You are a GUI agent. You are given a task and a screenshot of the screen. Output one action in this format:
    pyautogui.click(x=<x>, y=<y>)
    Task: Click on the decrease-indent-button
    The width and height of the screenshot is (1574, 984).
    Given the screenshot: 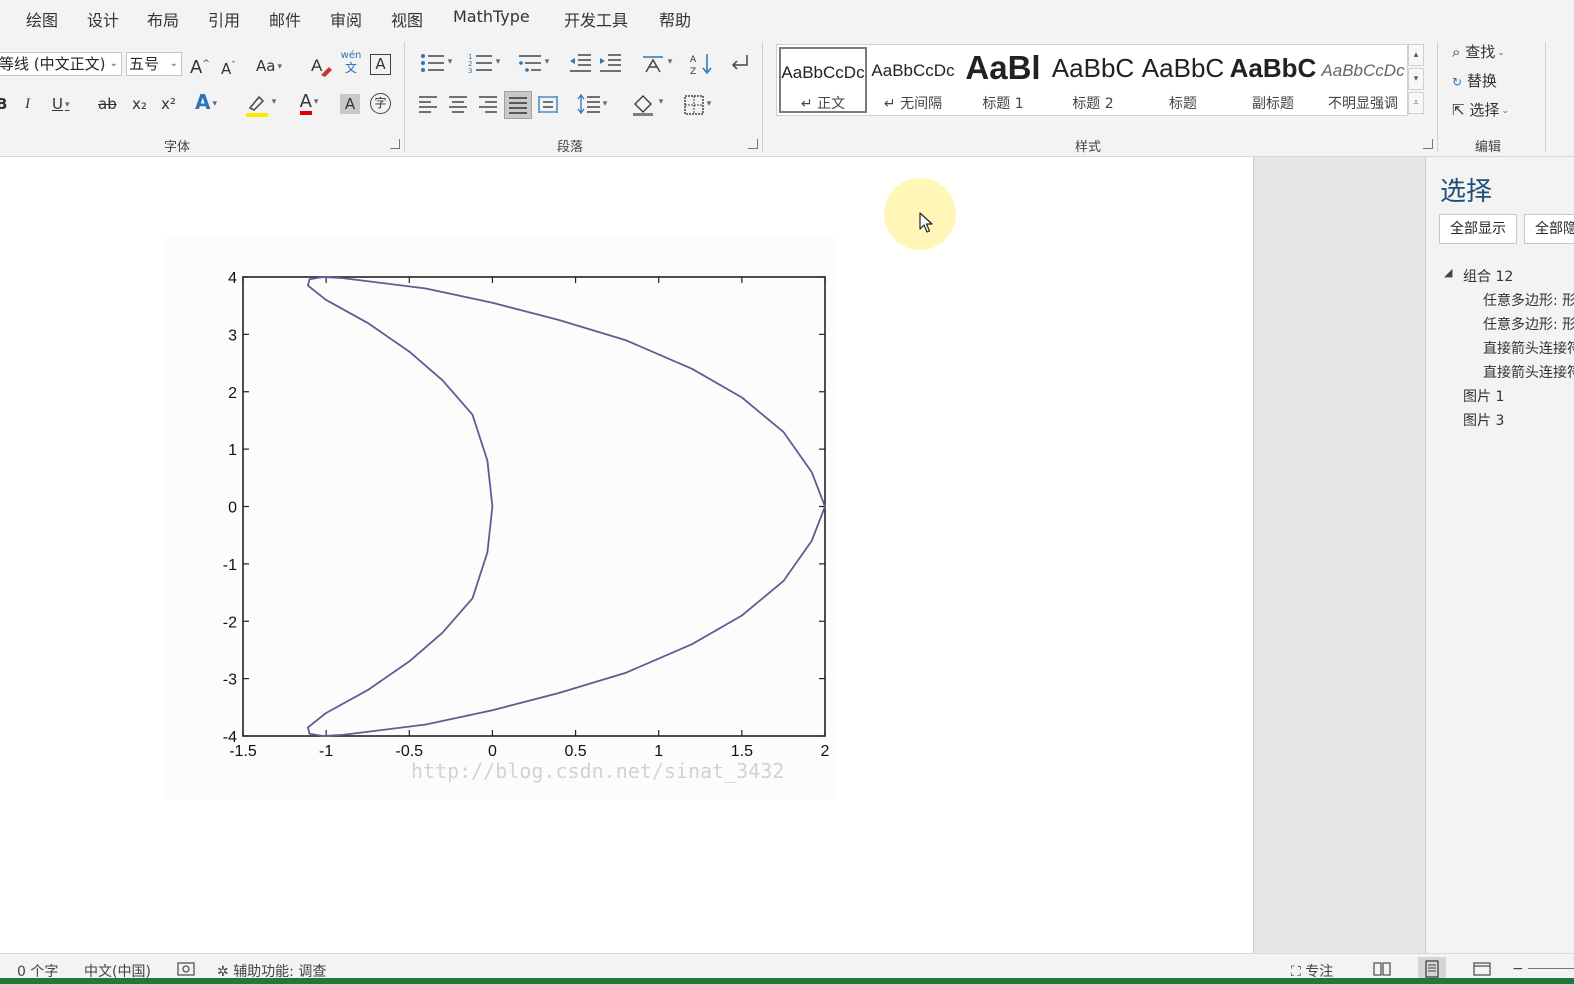 What is the action you would take?
    pyautogui.click(x=580, y=65)
    